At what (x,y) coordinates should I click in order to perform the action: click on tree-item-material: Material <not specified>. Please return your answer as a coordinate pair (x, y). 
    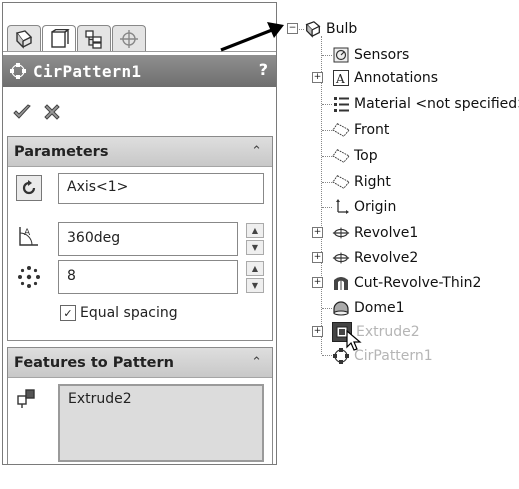
    Looking at the image, I should click on (425, 104).